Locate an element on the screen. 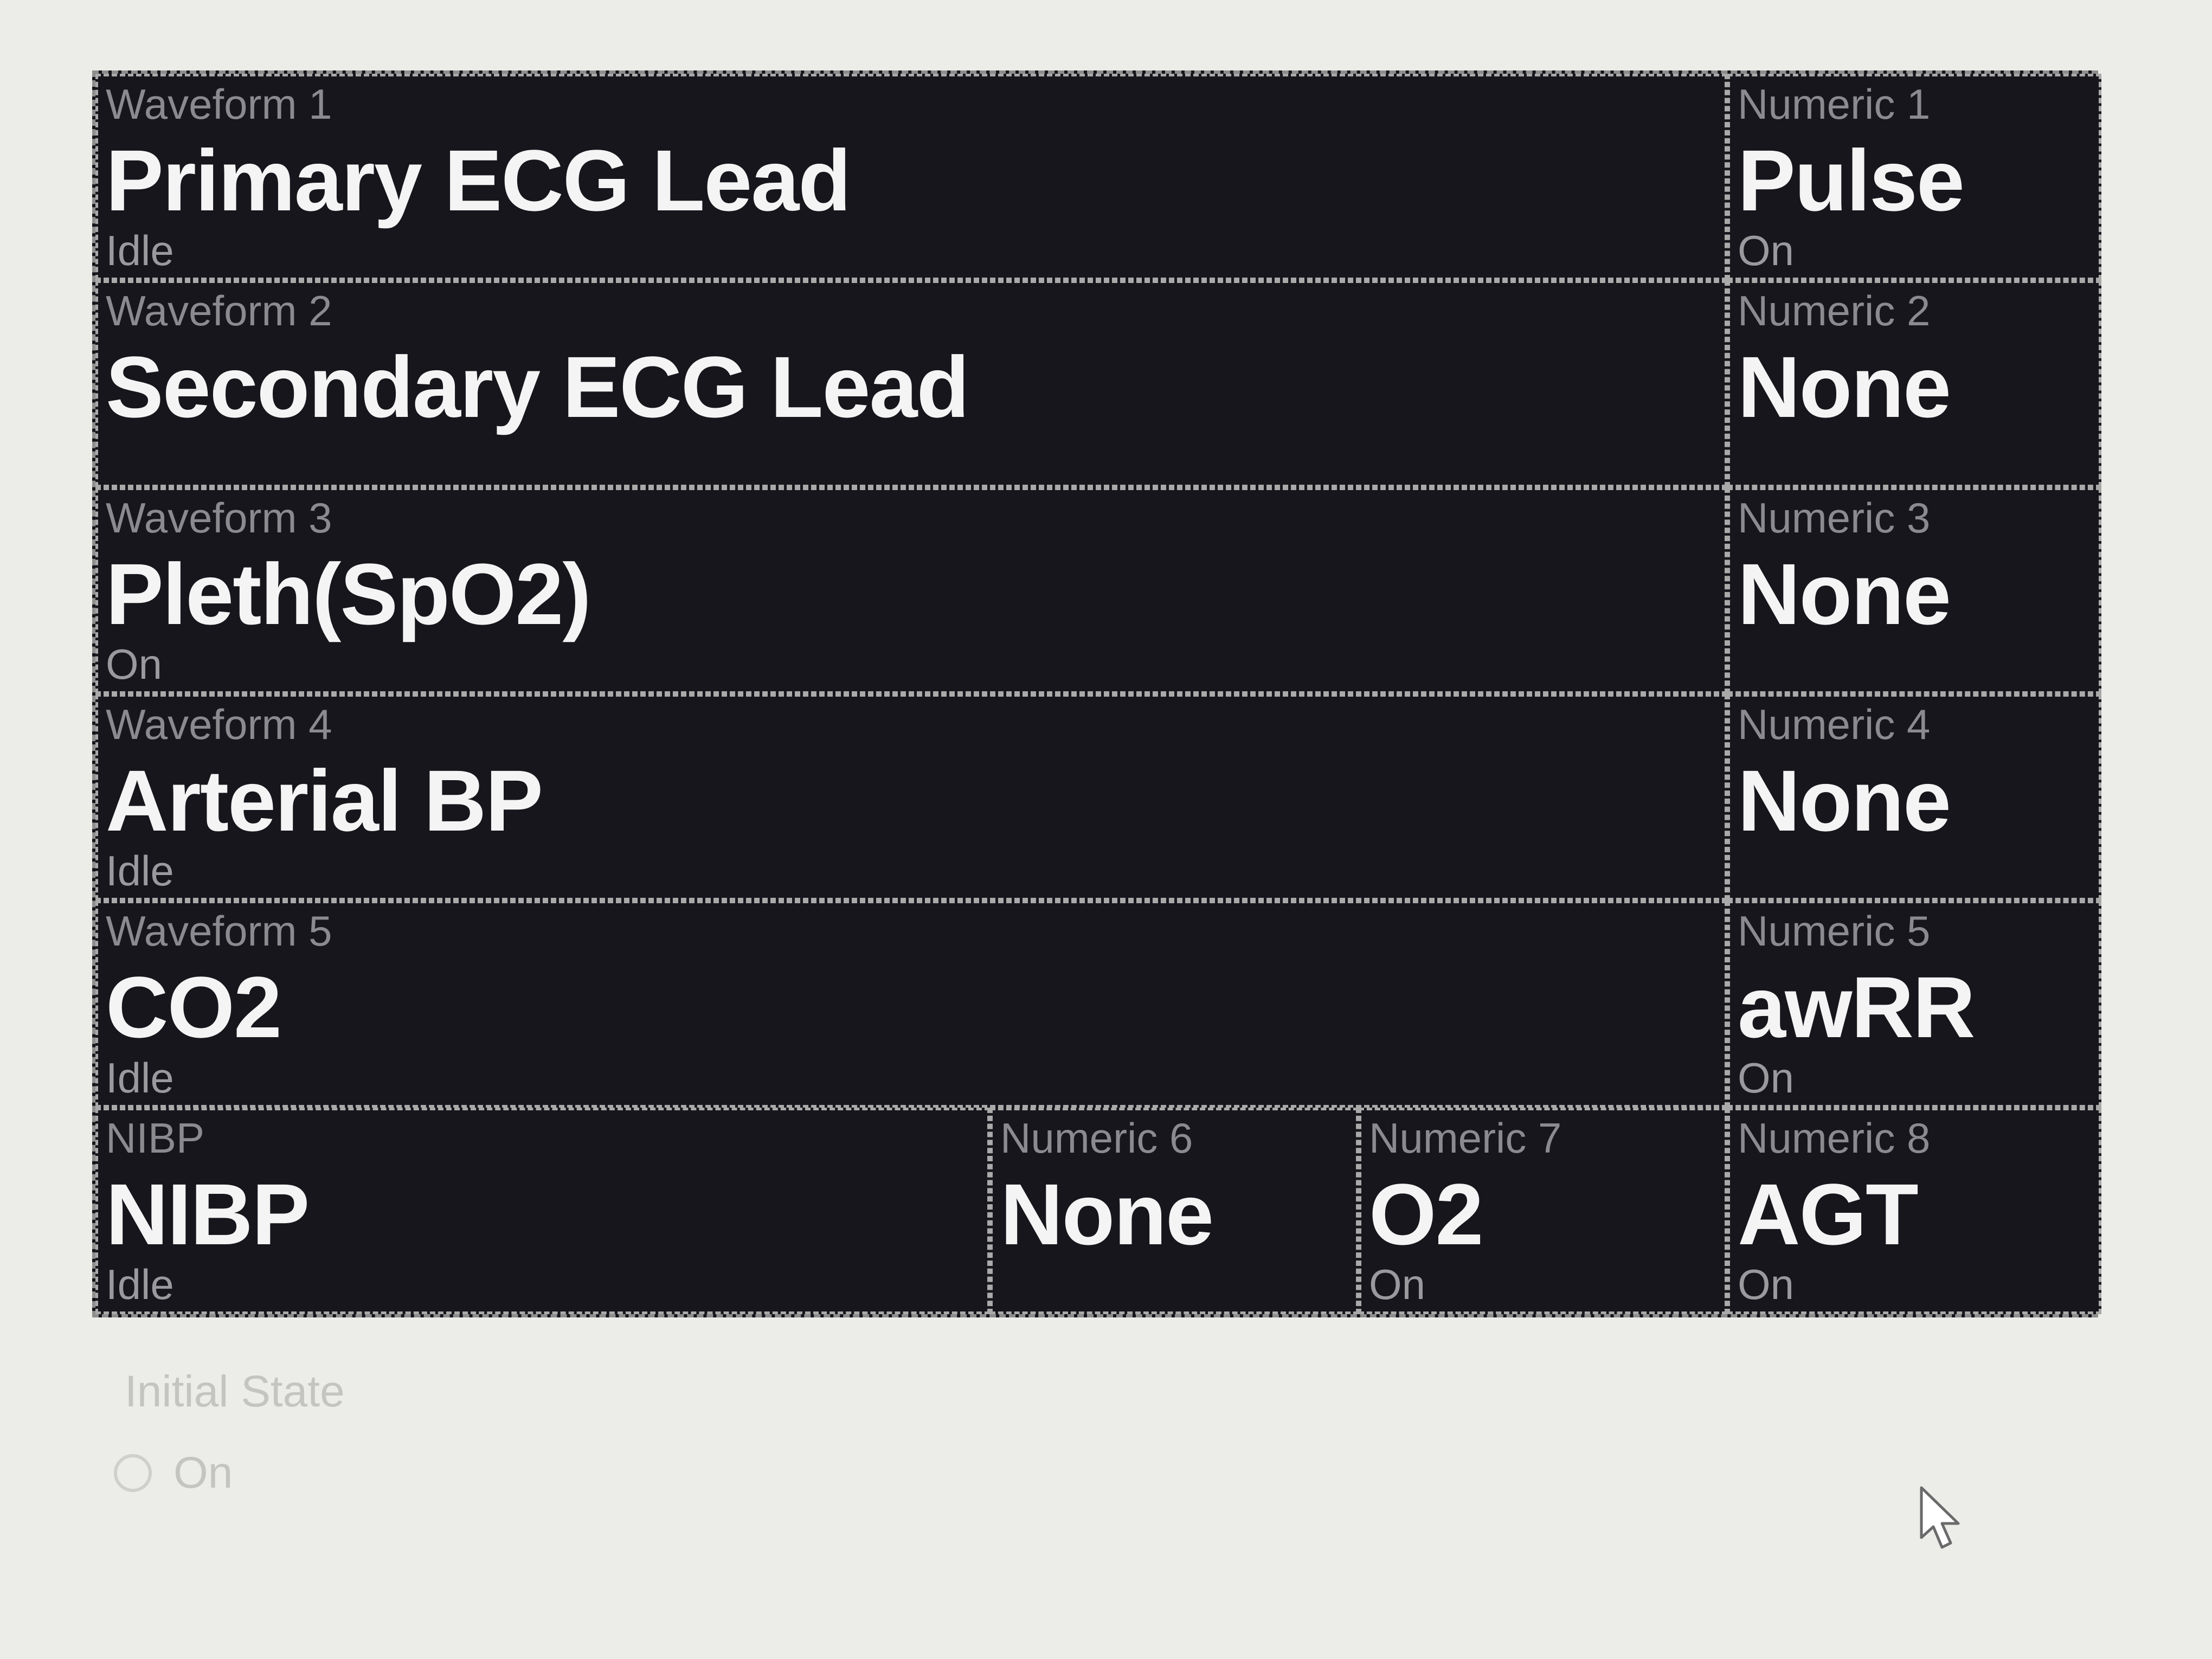  slot-label: Numeric 6 is located at coordinates (1096, 1138).